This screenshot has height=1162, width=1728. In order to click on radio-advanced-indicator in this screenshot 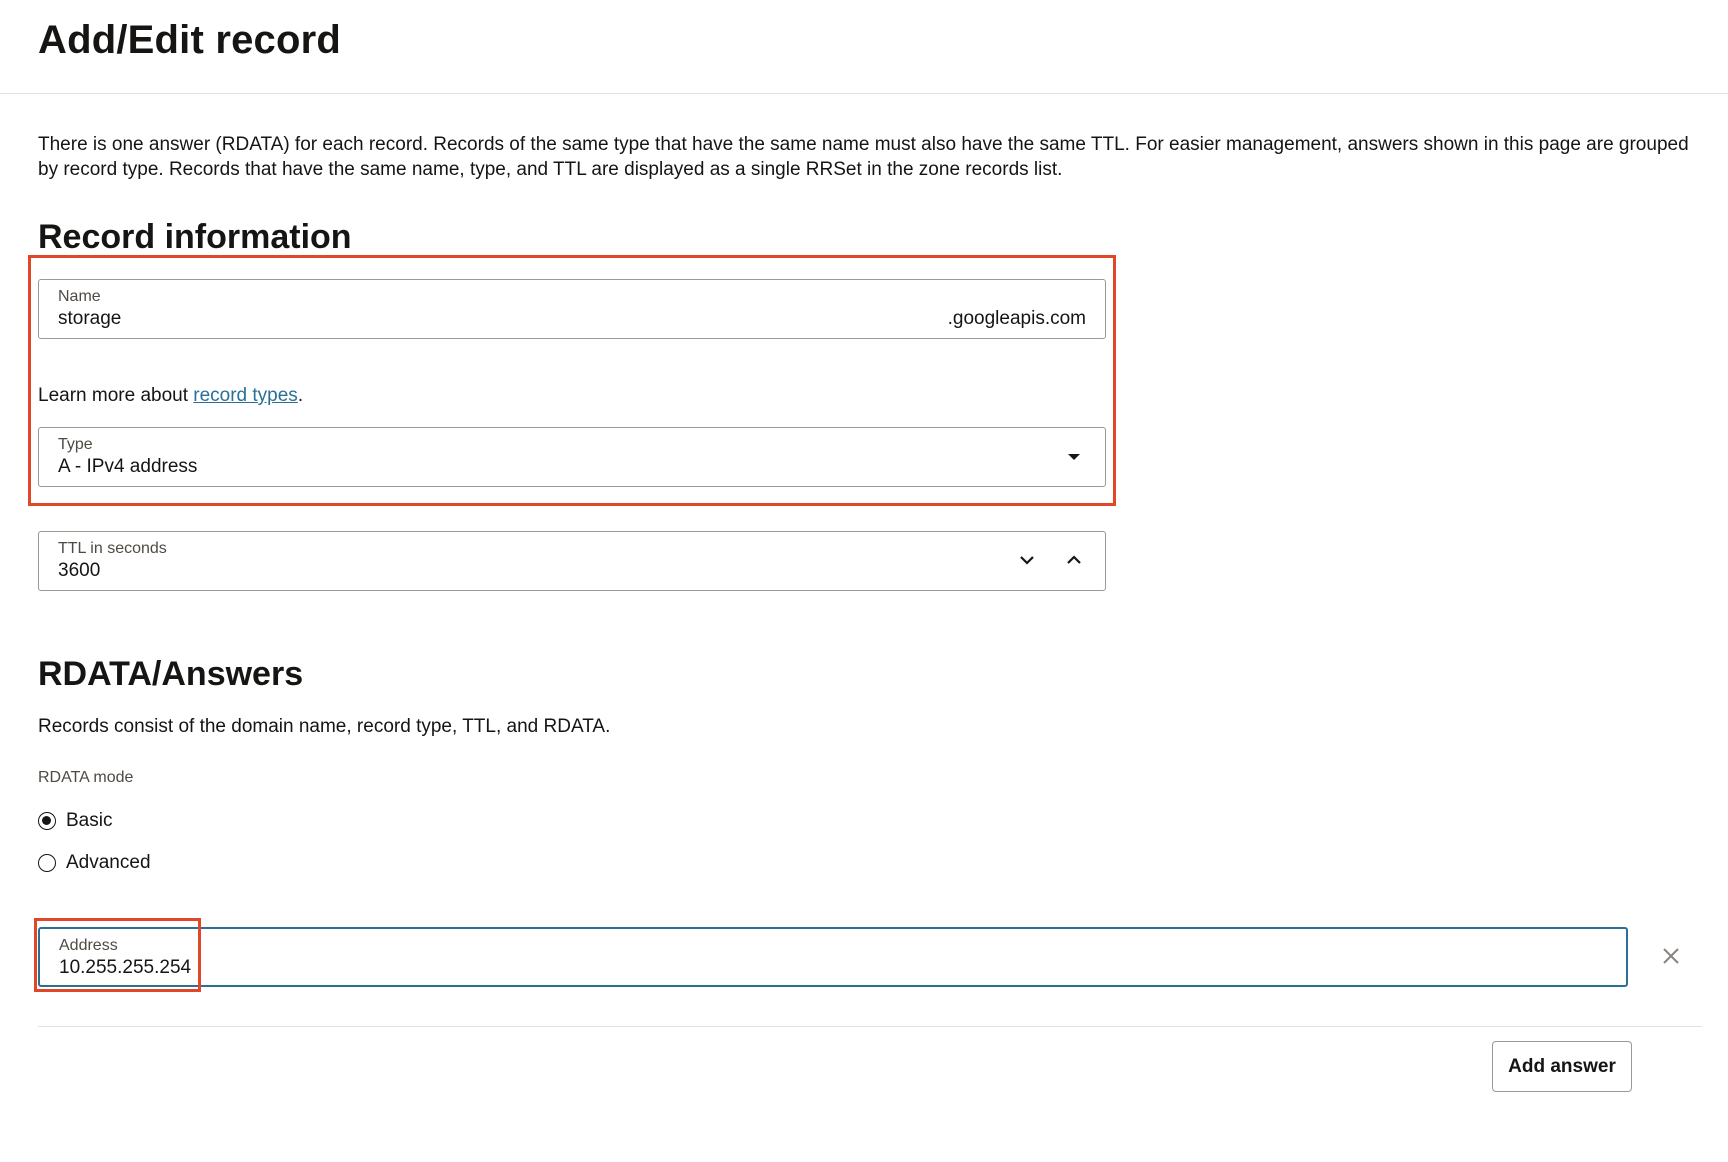, I will do `click(47, 863)`.